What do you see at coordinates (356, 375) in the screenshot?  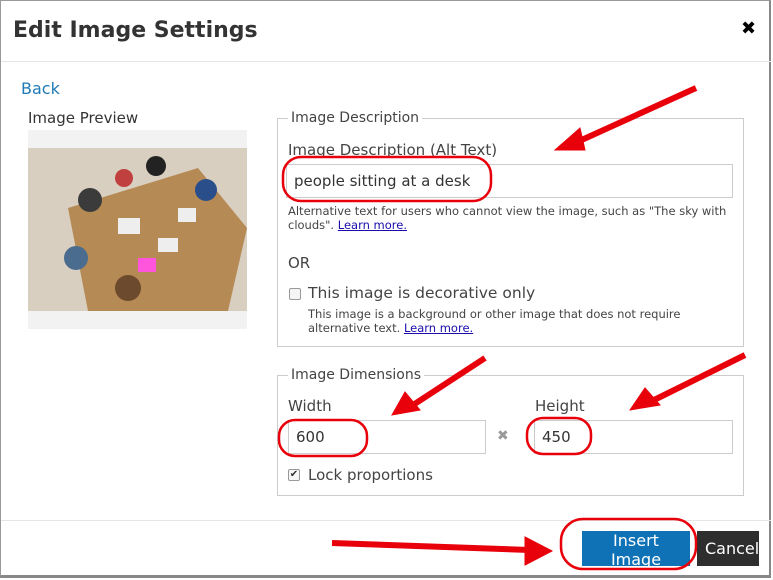 I see `group-legend: Image Dimensions` at bounding box center [356, 375].